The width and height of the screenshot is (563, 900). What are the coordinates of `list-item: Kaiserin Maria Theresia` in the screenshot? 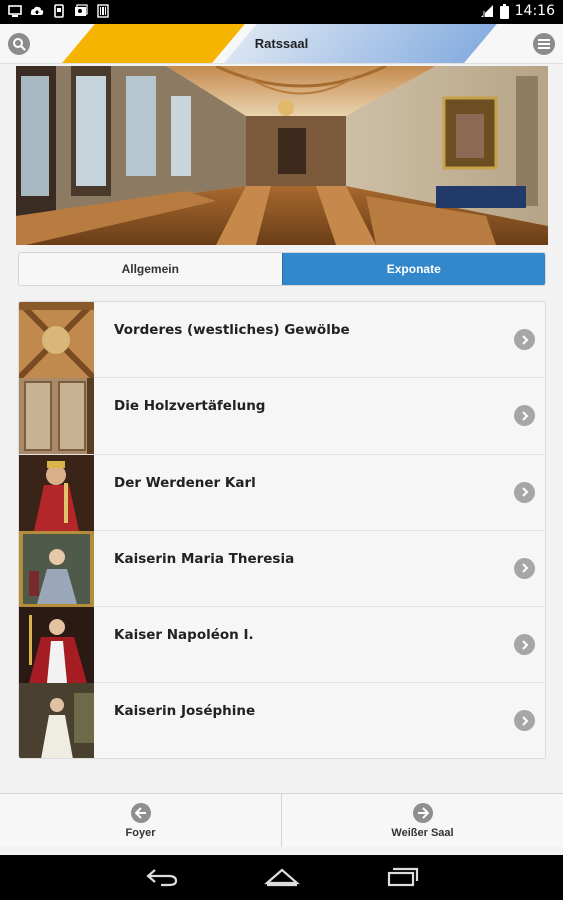 It's located at (282, 569).